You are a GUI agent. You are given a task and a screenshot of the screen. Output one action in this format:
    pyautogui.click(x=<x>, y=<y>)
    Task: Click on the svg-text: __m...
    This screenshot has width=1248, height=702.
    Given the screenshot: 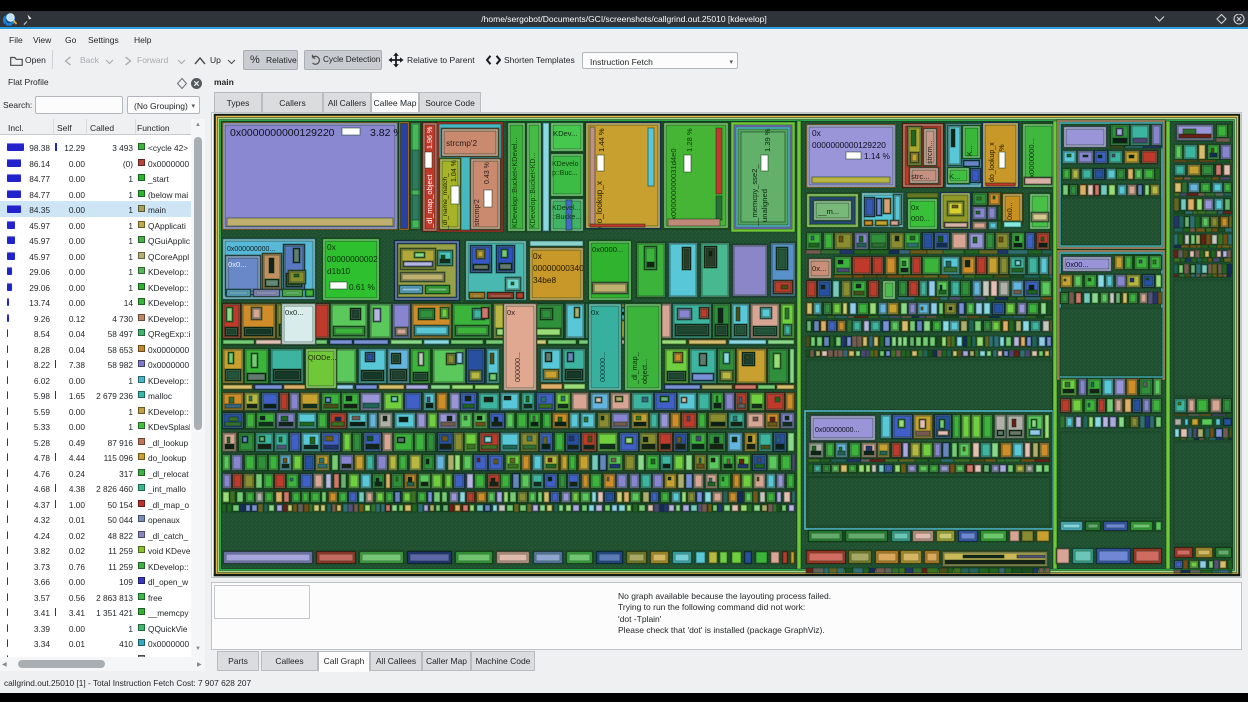 What is the action you would take?
    pyautogui.click(x=828, y=211)
    